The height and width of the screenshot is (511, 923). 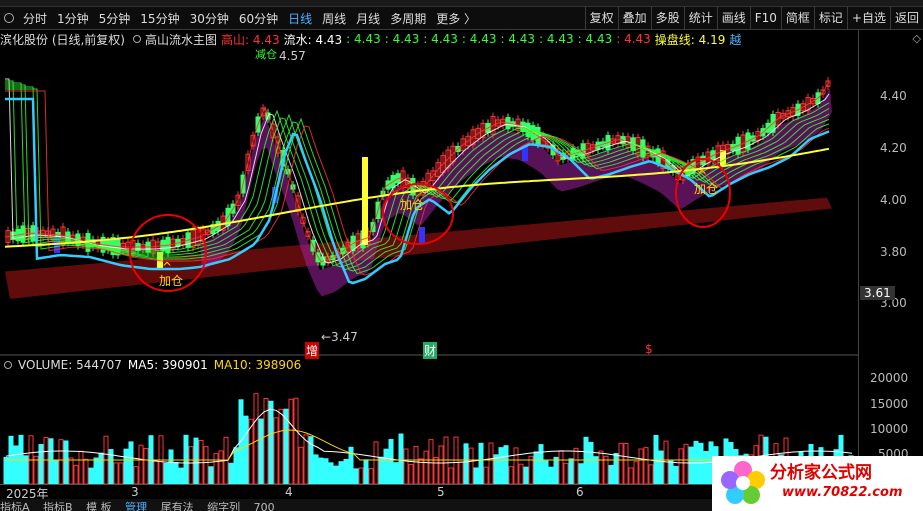 What do you see at coordinates (842, 492) in the screenshot?
I see `watermark-url: www.70822.com` at bounding box center [842, 492].